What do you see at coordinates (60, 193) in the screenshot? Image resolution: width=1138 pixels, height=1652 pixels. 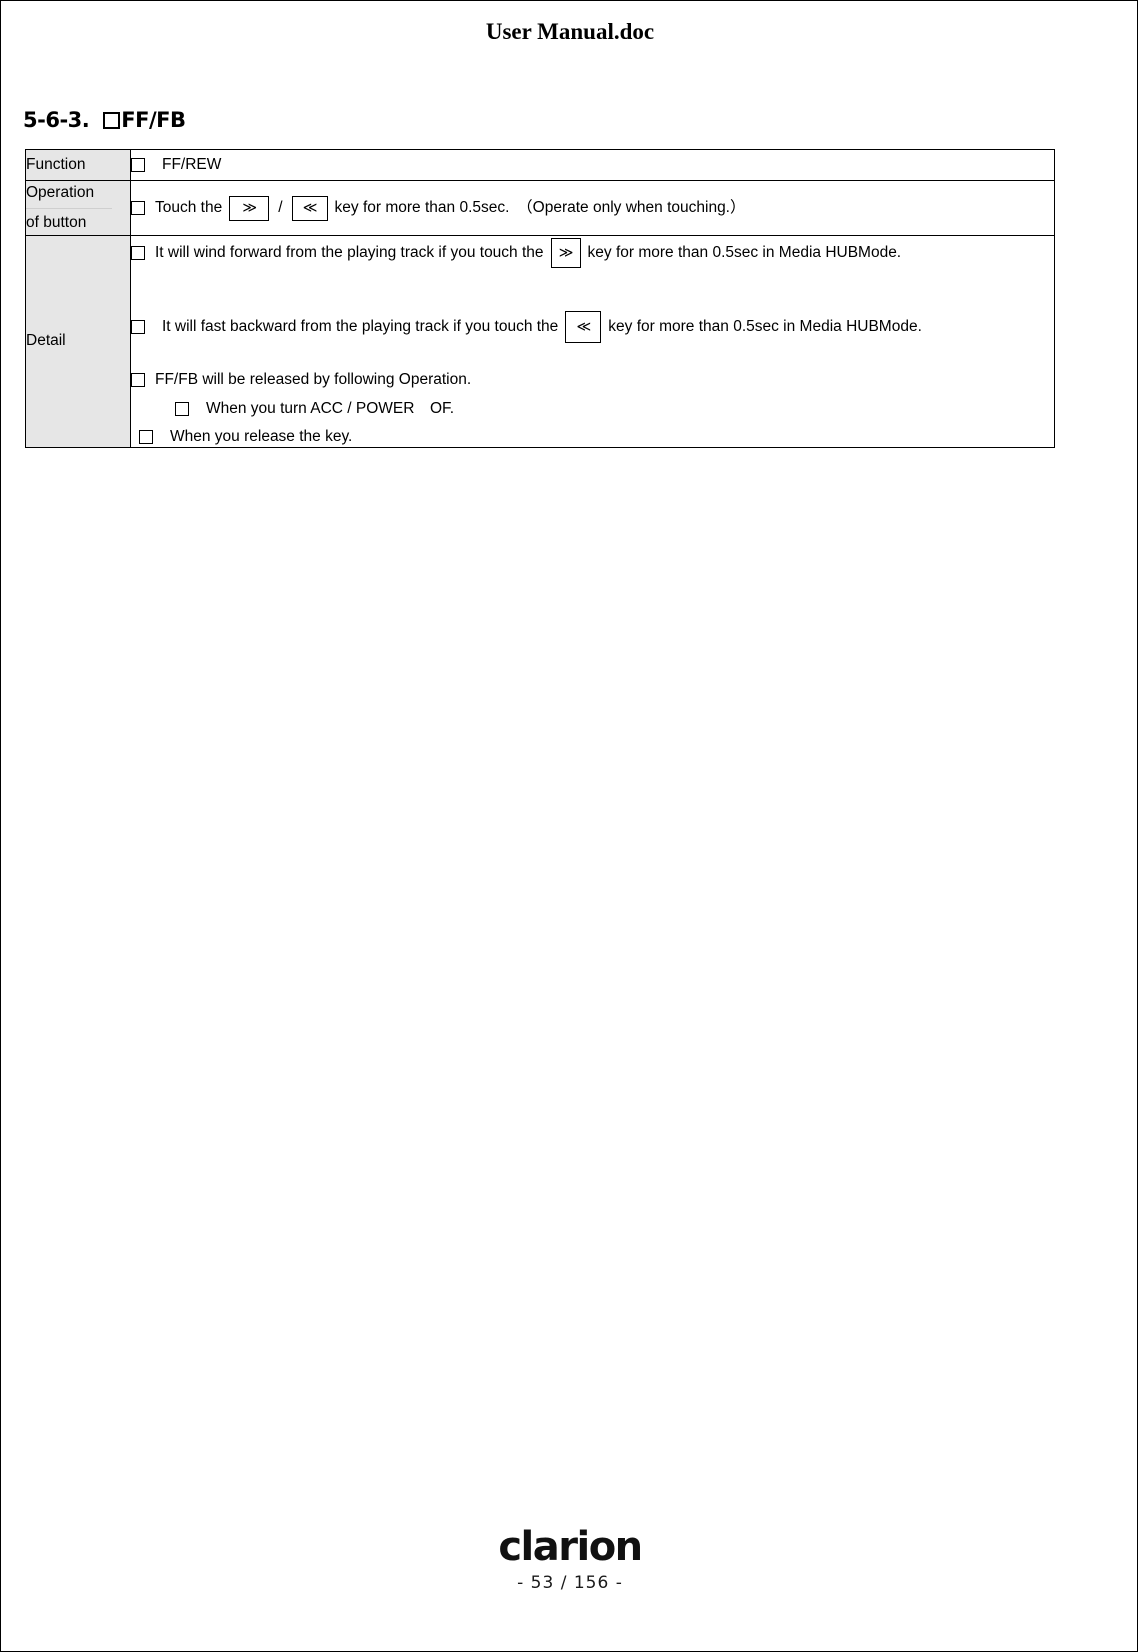 I see `row-label-operation-line1: Operation` at bounding box center [60, 193].